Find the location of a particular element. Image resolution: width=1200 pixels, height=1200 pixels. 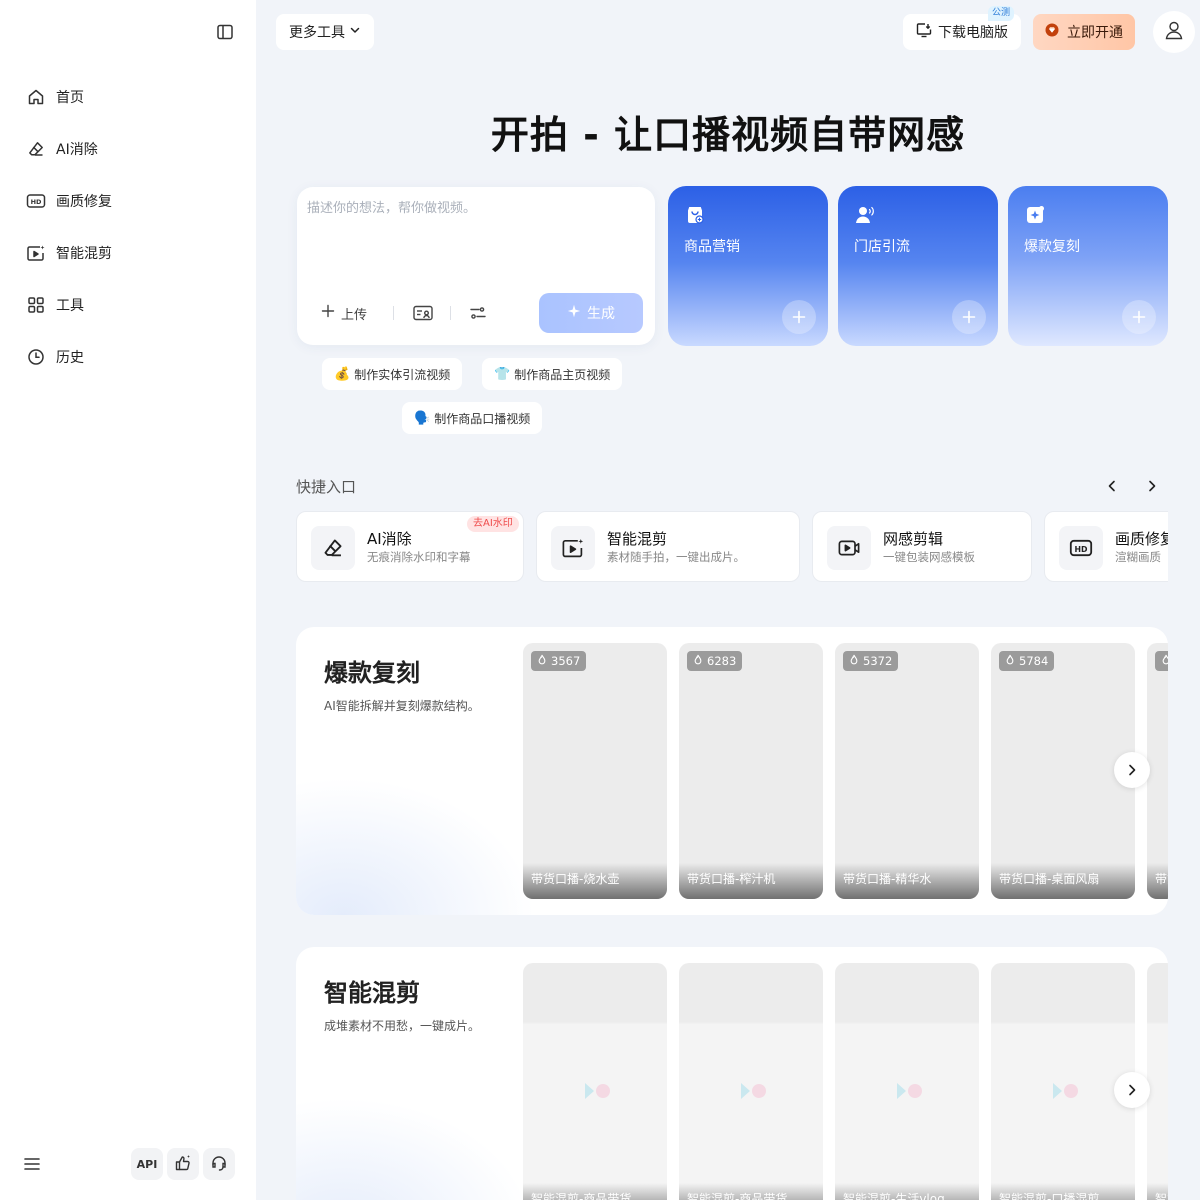

section-decor is located at coordinates (416, 846).